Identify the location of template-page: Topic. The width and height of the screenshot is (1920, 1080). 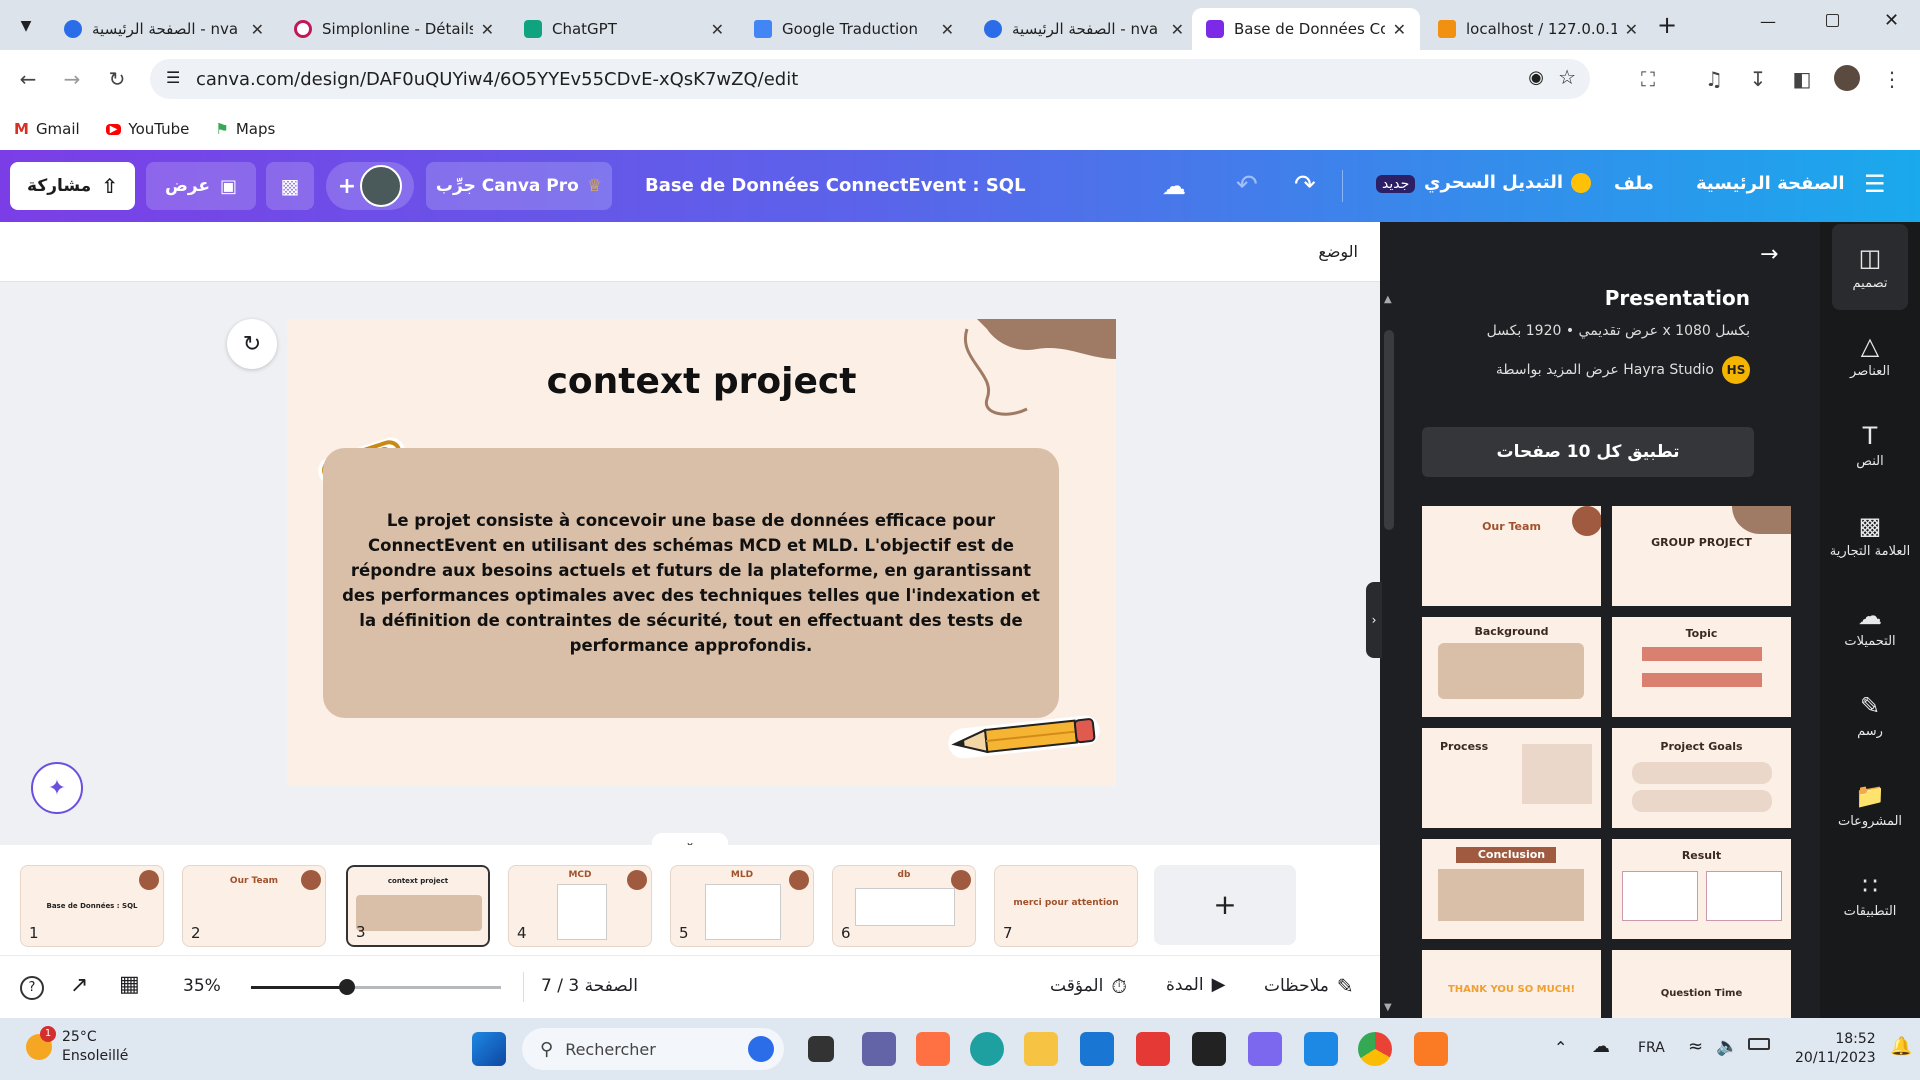
(1701, 667).